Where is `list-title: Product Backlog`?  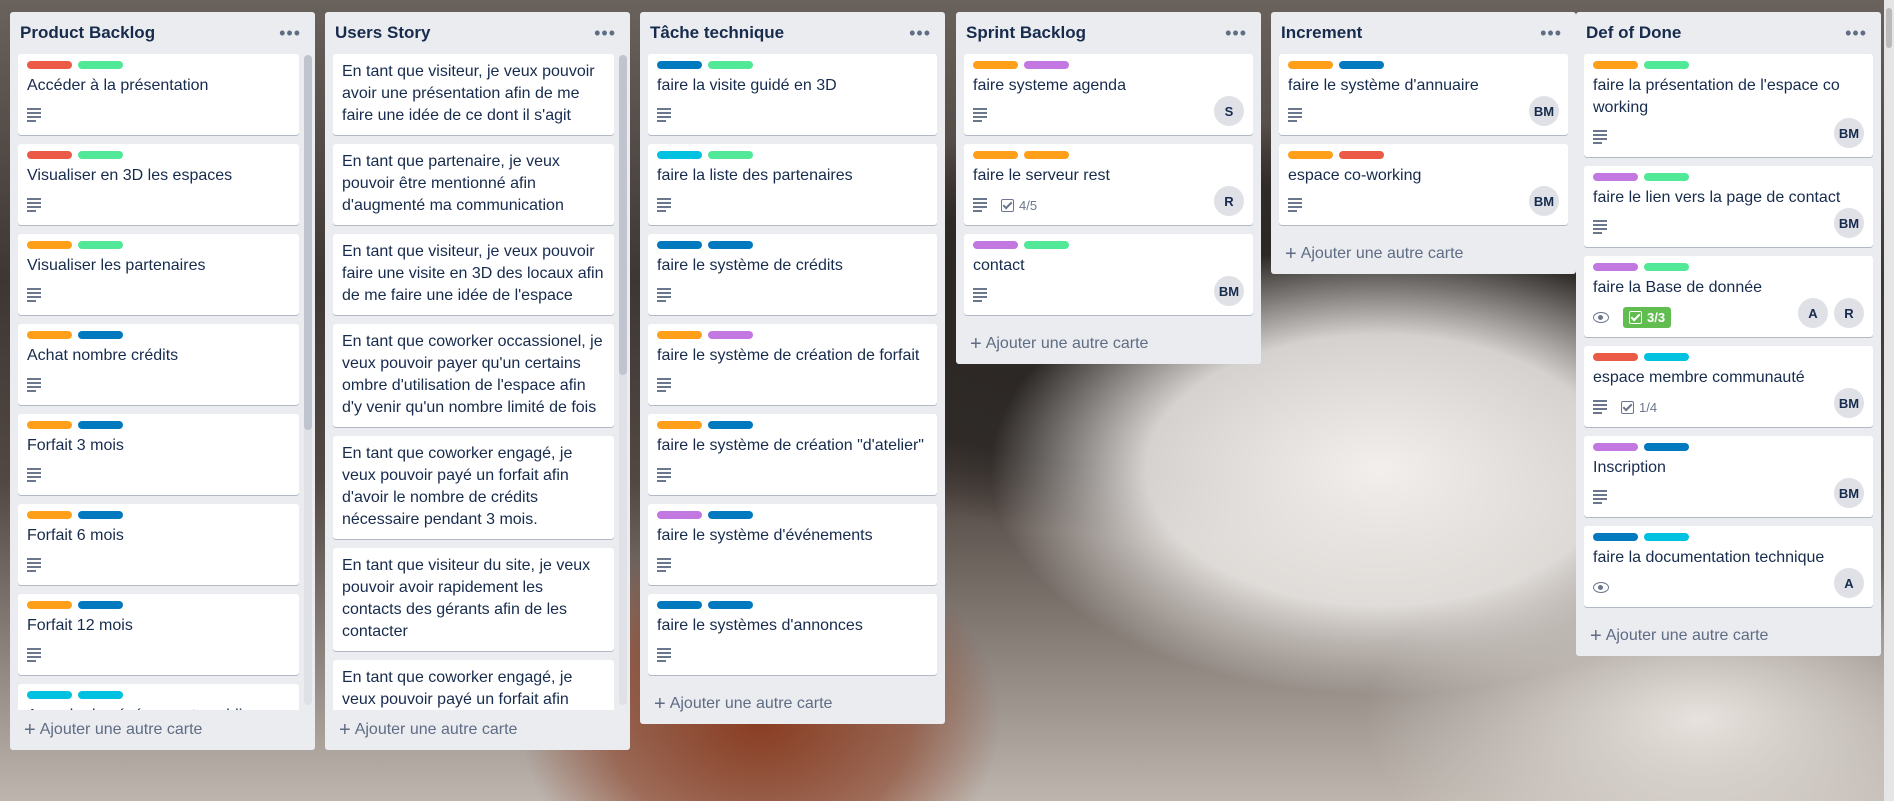
list-title: Product Backlog is located at coordinates (87, 33).